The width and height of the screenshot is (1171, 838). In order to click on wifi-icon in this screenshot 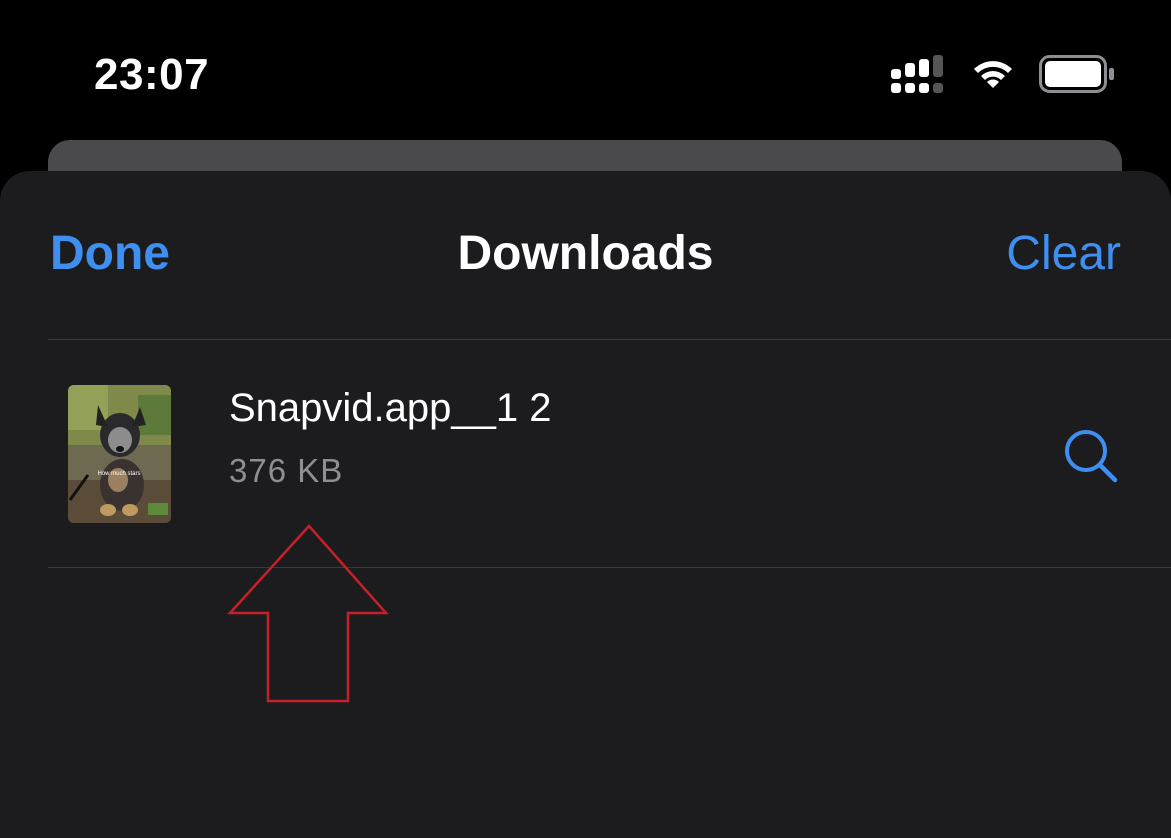, I will do `click(993, 74)`.